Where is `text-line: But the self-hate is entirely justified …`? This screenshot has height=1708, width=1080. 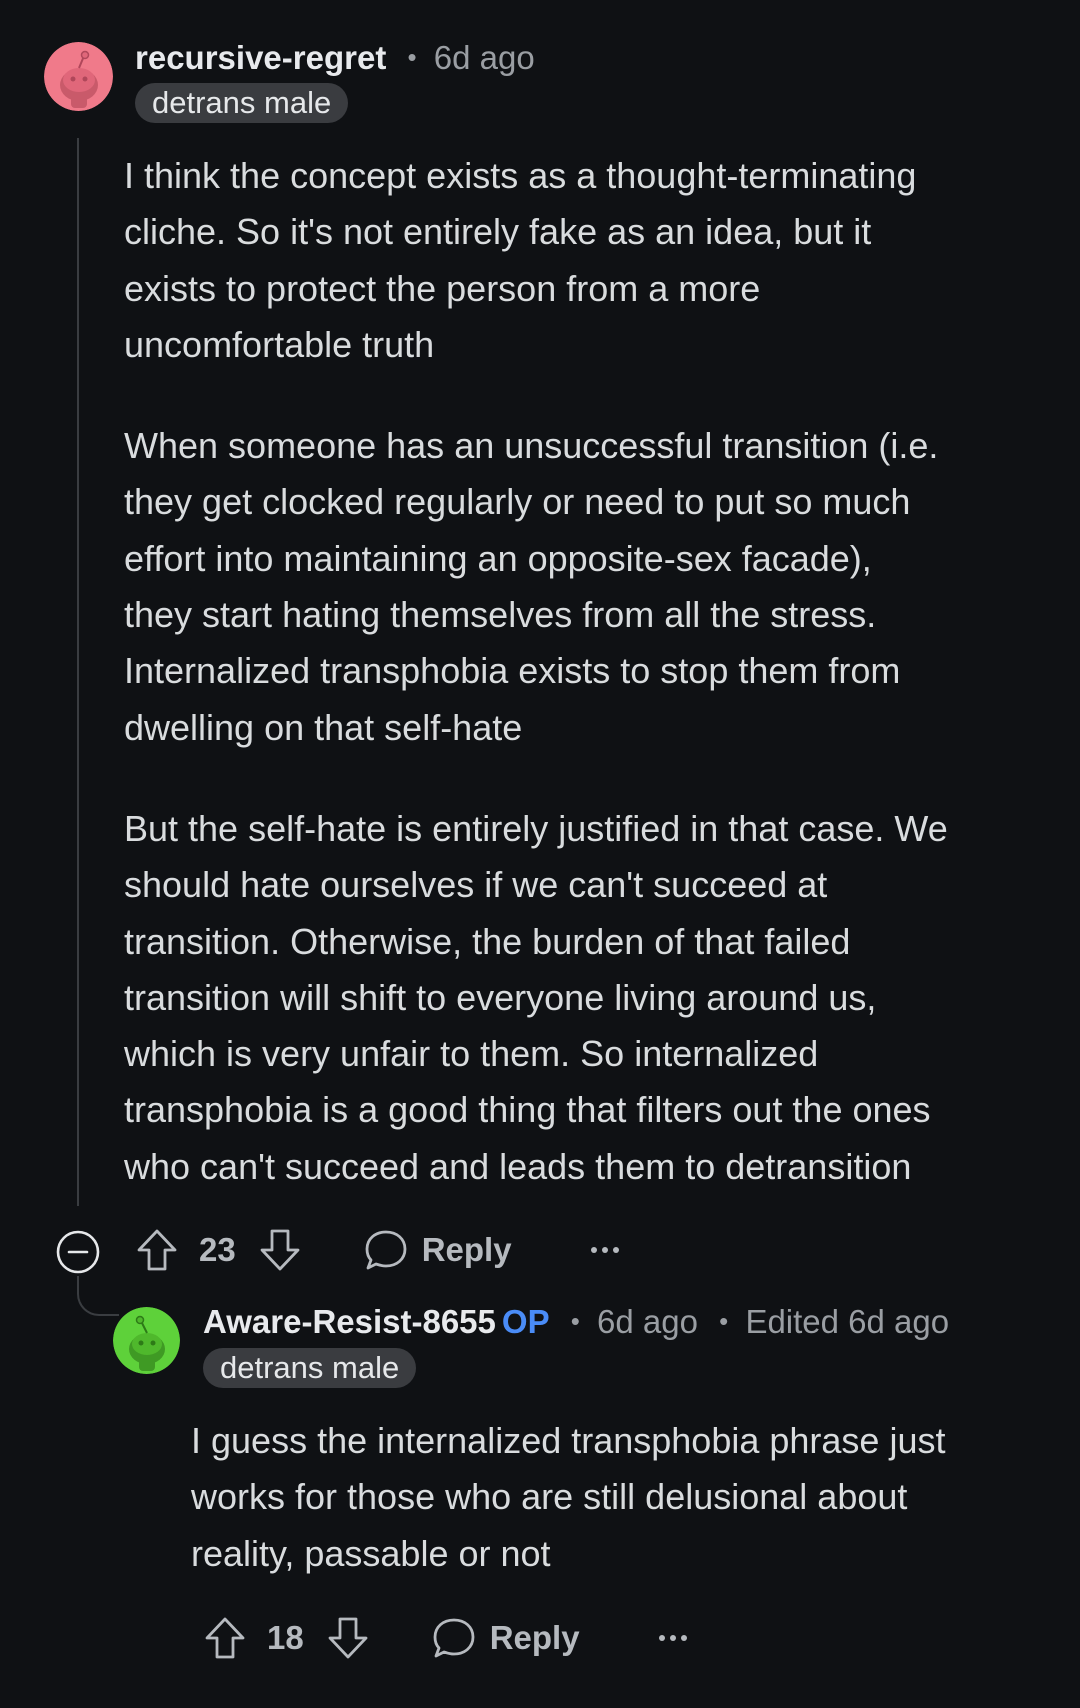
text-line: But the self-hate is entirely justified … is located at coordinates (536, 828).